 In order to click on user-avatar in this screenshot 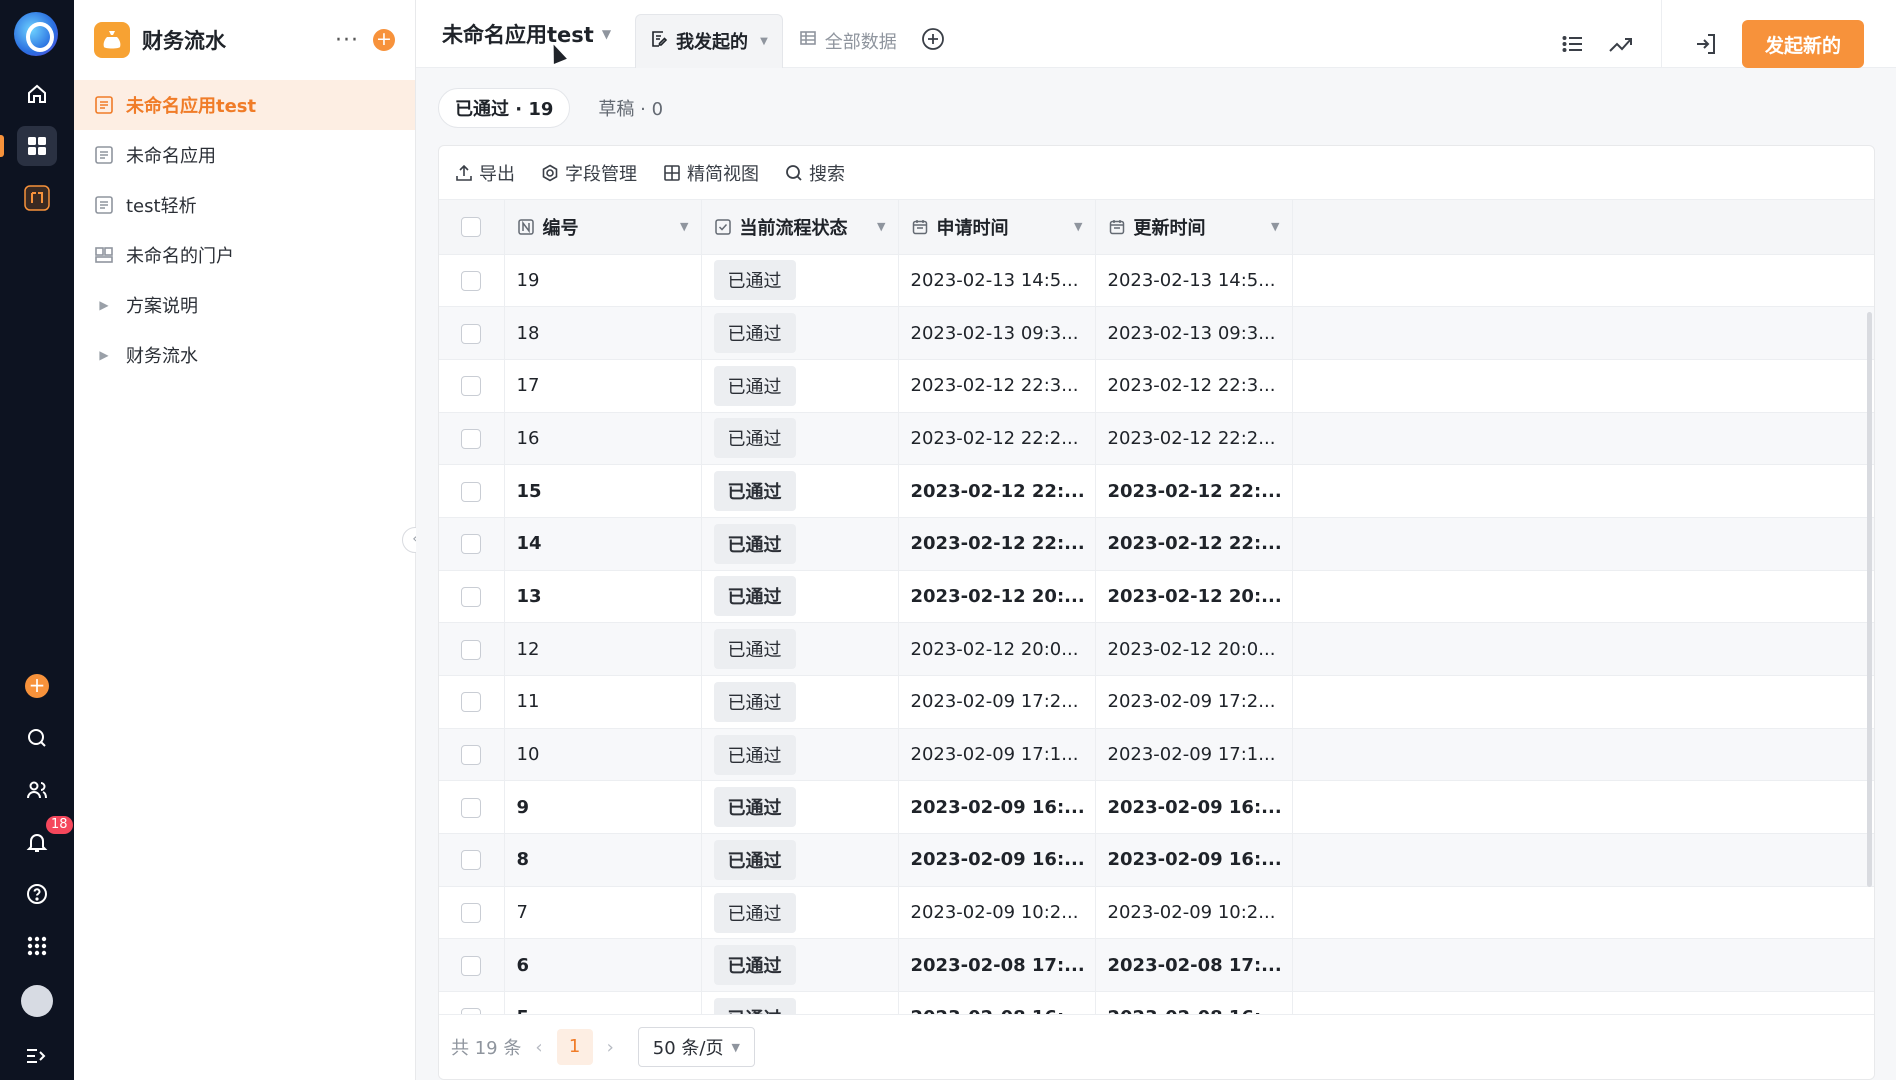, I will do `click(37, 1001)`.